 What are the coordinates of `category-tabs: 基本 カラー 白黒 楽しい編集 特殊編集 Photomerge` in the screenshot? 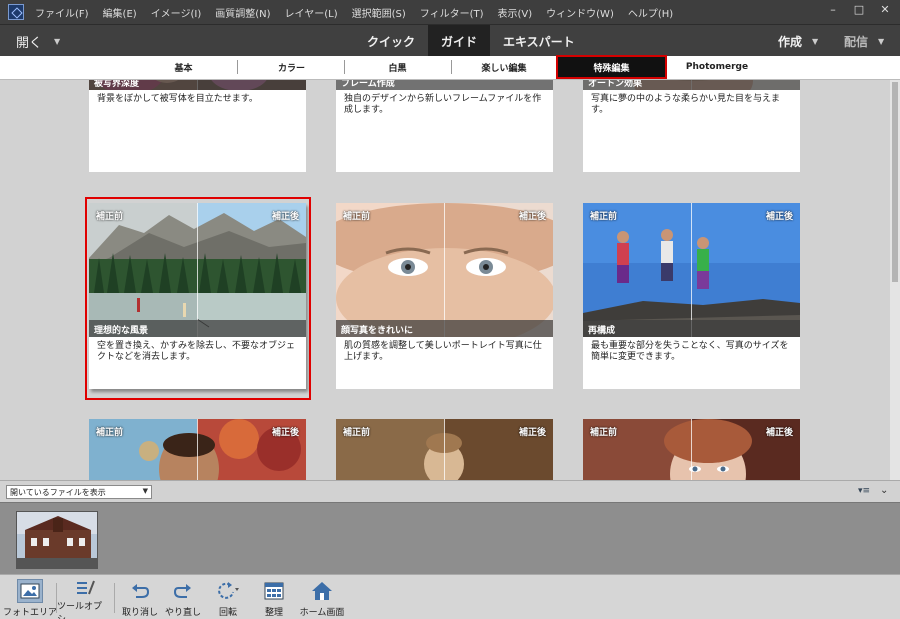 It's located at (450, 67).